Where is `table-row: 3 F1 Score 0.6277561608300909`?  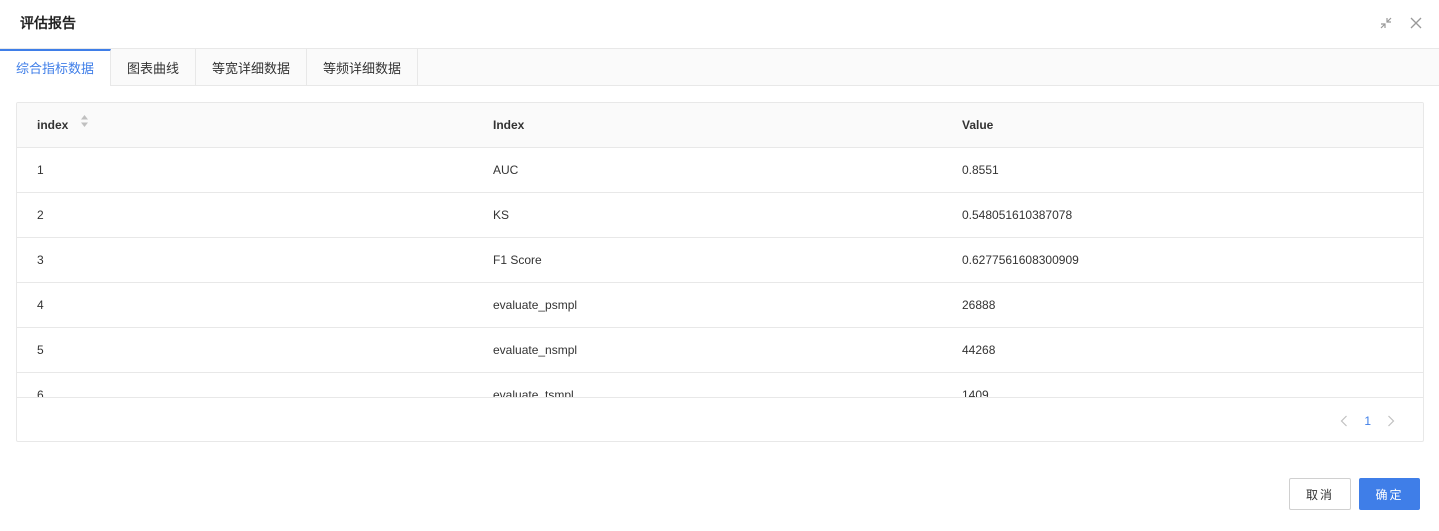
table-row: 3 F1 Score 0.6277561608300909 is located at coordinates (720, 260).